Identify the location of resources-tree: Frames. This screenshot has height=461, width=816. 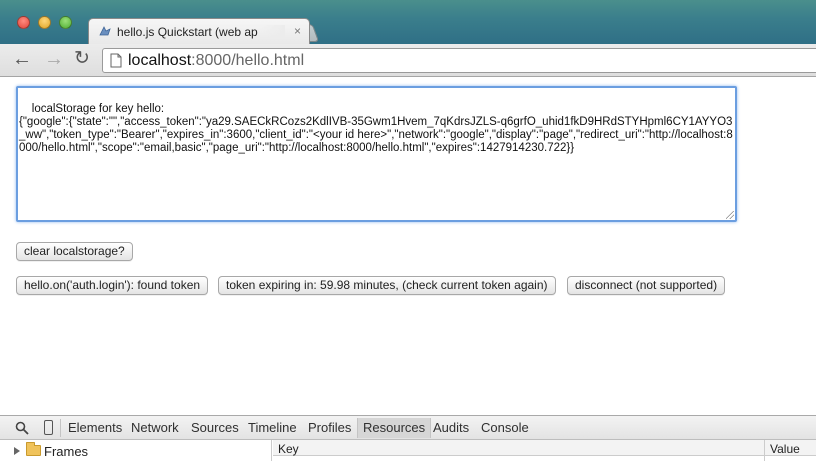
(136, 450).